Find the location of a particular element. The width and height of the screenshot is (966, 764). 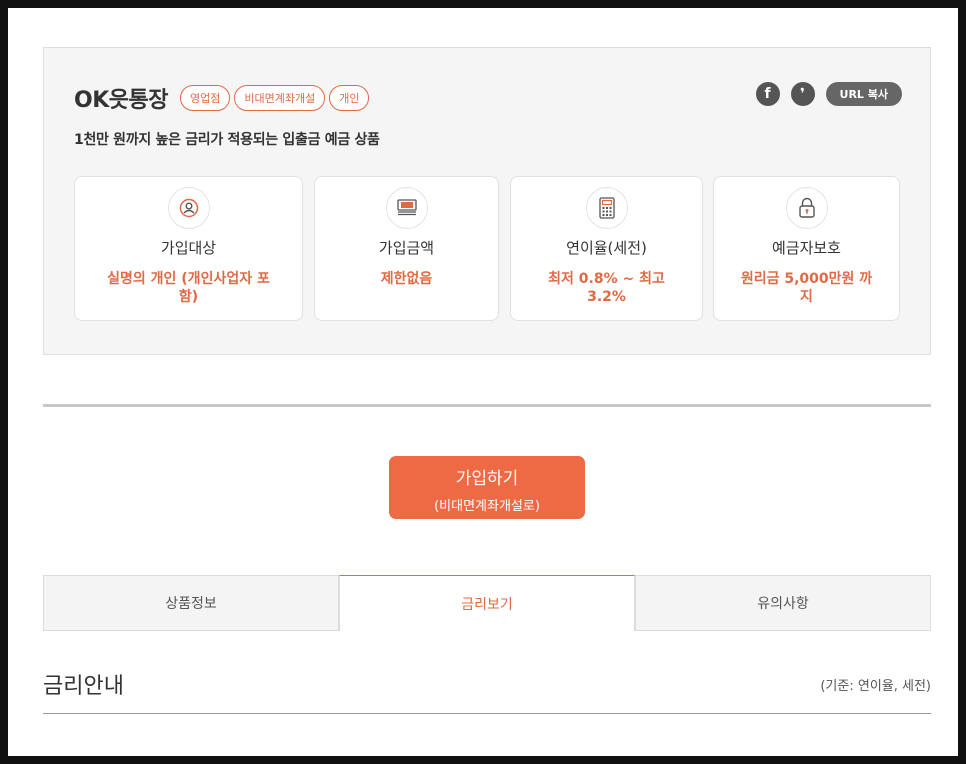

tab-notices: 유의사항 is located at coordinates (783, 603).